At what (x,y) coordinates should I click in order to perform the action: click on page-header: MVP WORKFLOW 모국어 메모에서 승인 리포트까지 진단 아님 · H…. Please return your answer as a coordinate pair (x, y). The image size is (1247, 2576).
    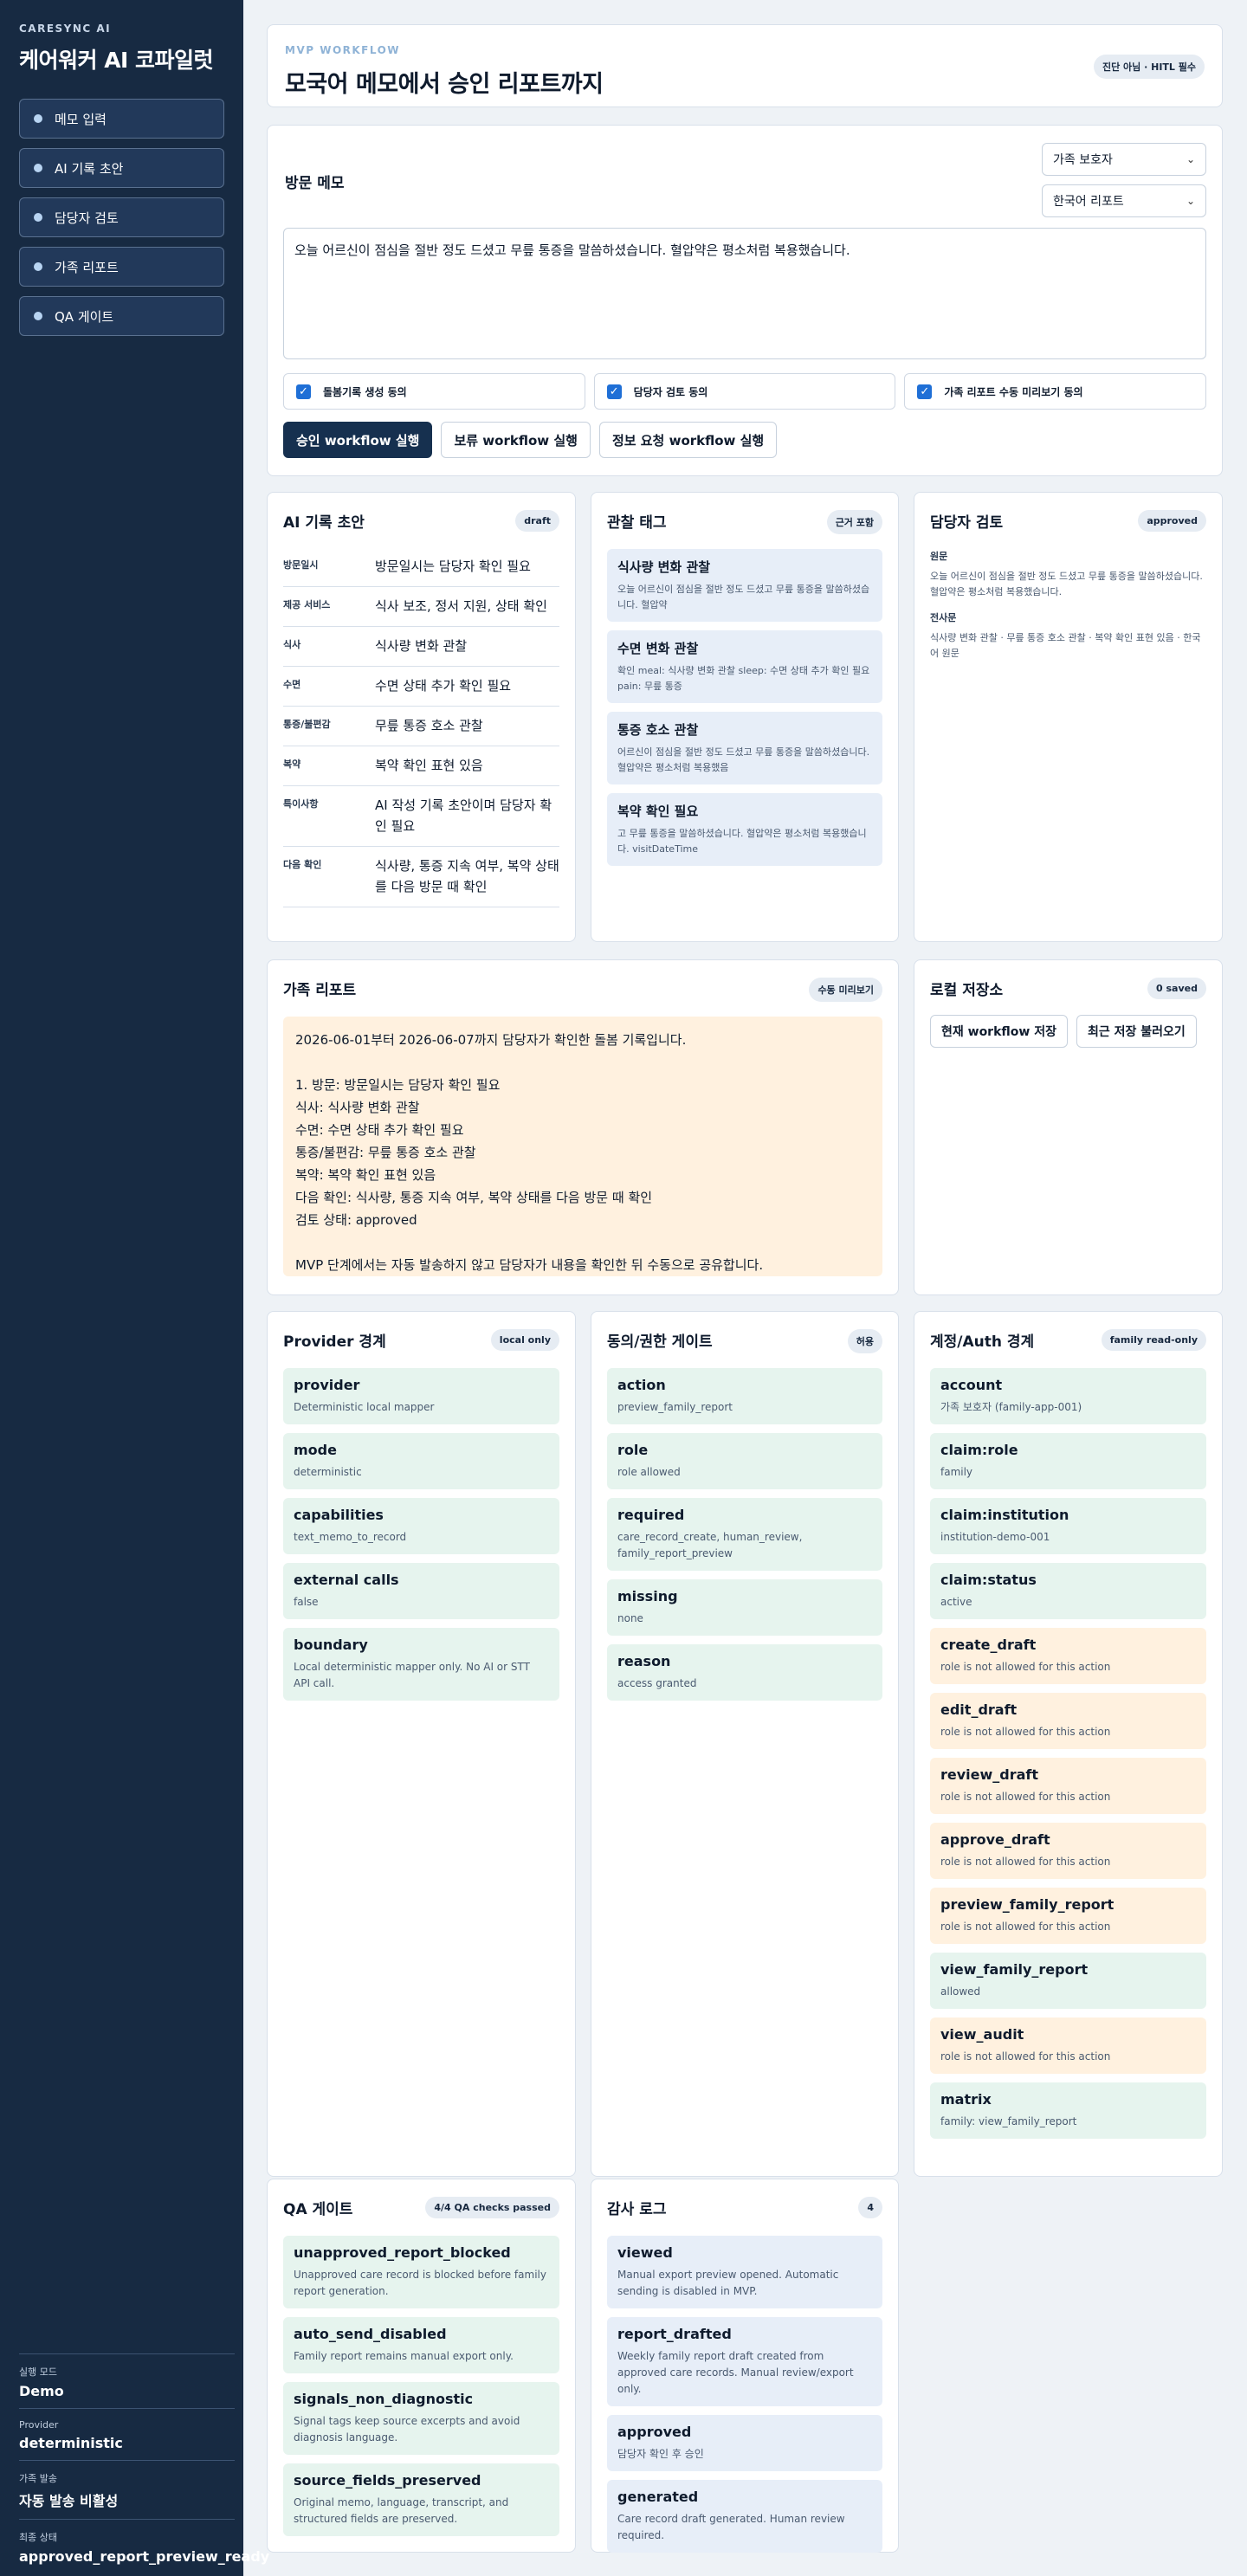
    Looking at the image, I should click on (745, 65).